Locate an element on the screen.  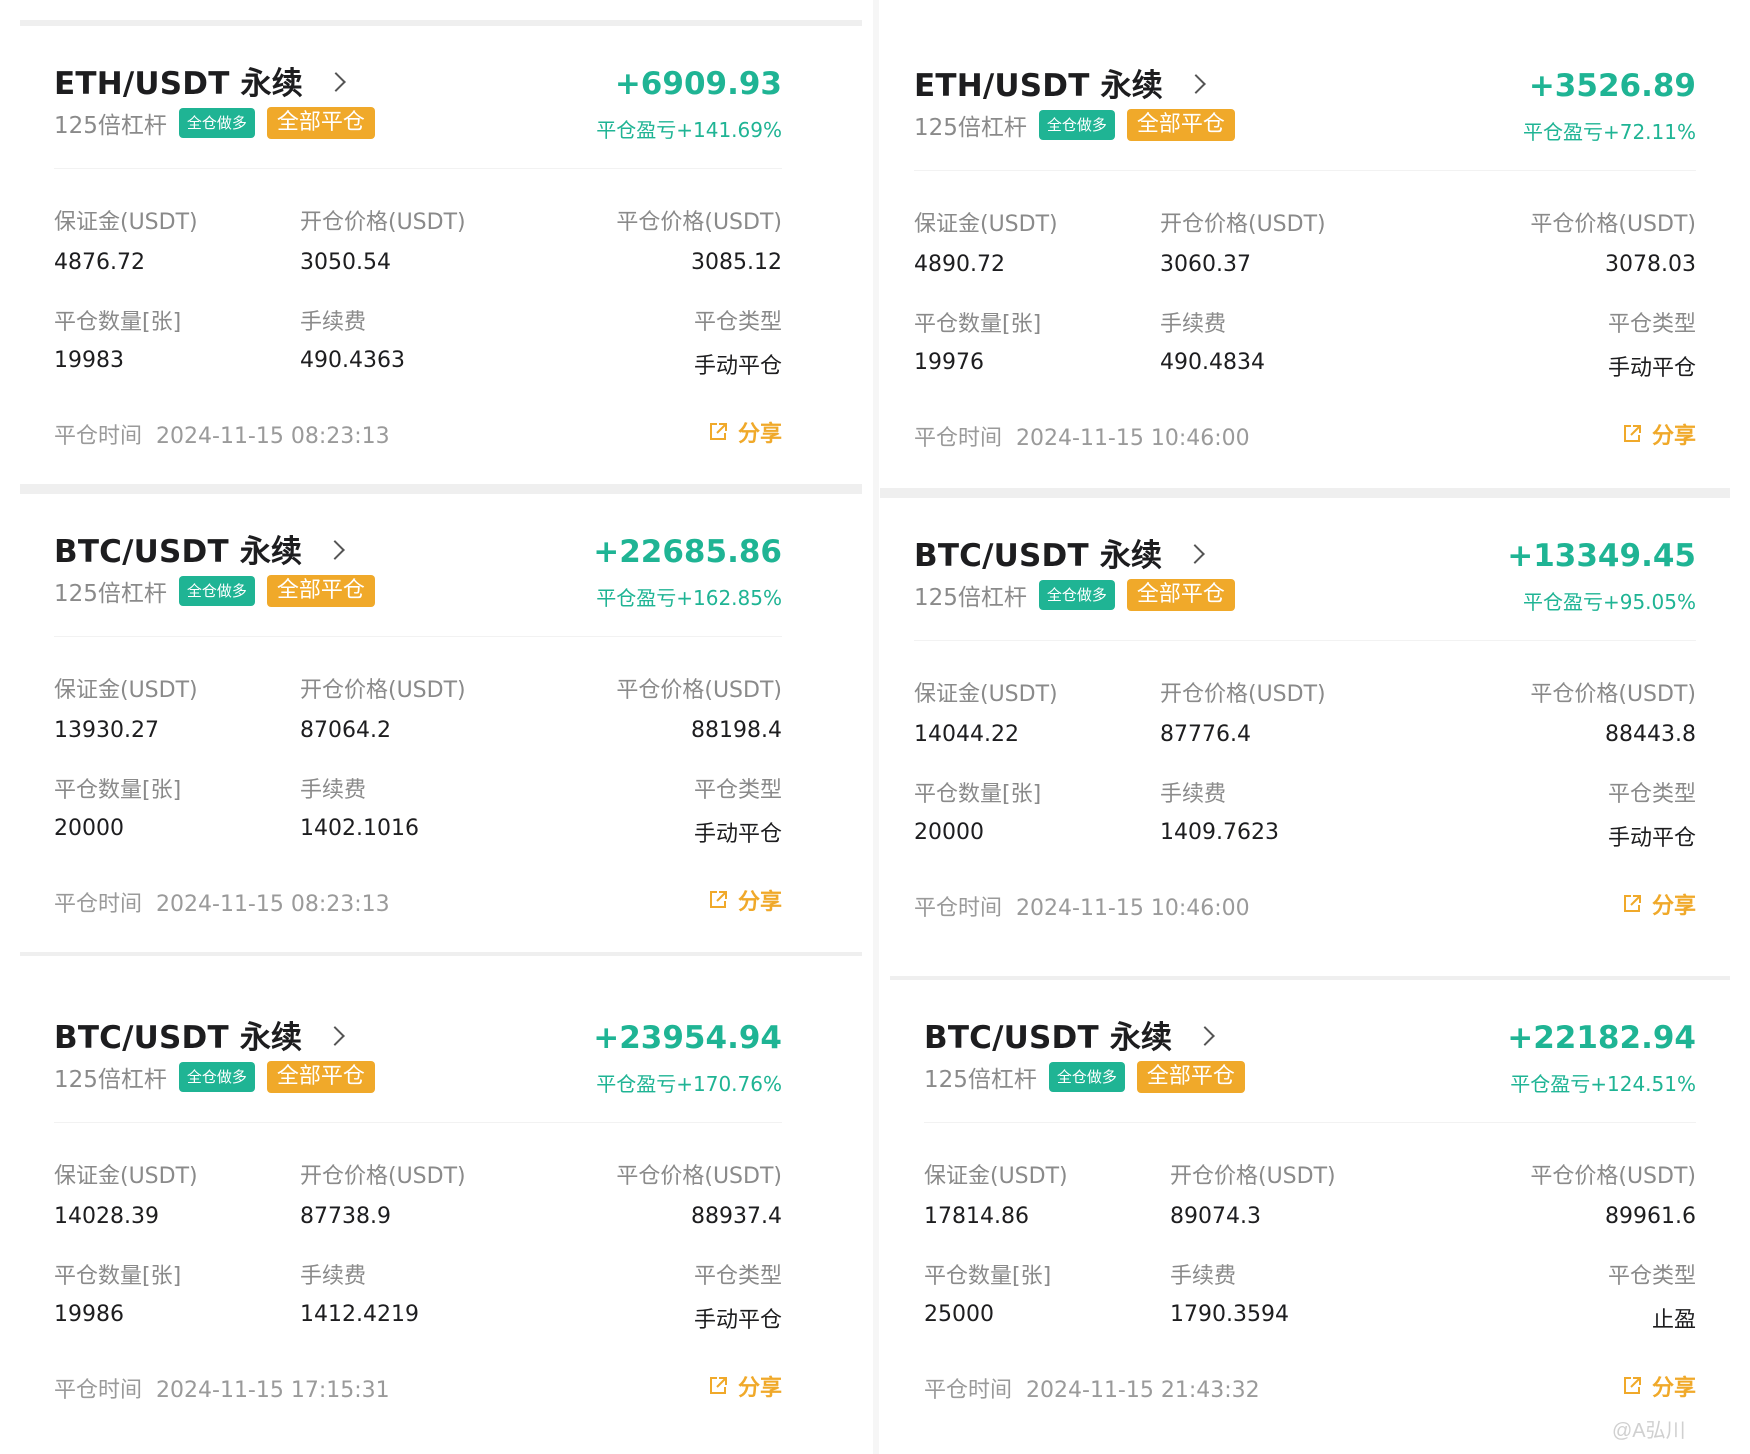
pnl-value: +6909.93 is located at coordinates (698, 84).